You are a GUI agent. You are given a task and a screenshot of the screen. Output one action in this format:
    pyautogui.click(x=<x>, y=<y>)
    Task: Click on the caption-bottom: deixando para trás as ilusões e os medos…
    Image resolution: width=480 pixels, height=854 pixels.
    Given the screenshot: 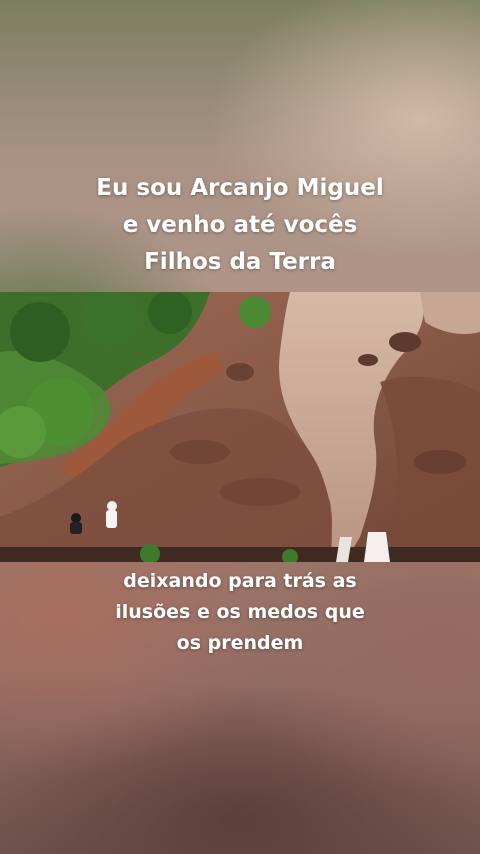 What is the action you would take?
    pyautogui.click(x=240, y=612)
    